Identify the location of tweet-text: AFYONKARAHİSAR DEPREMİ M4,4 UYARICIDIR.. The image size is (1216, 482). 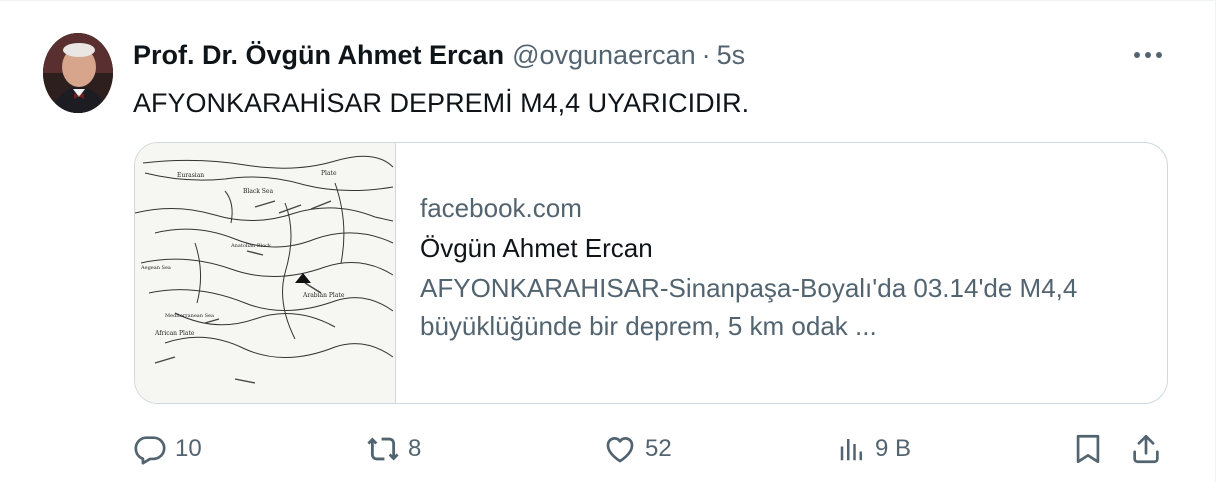
(441, 103).